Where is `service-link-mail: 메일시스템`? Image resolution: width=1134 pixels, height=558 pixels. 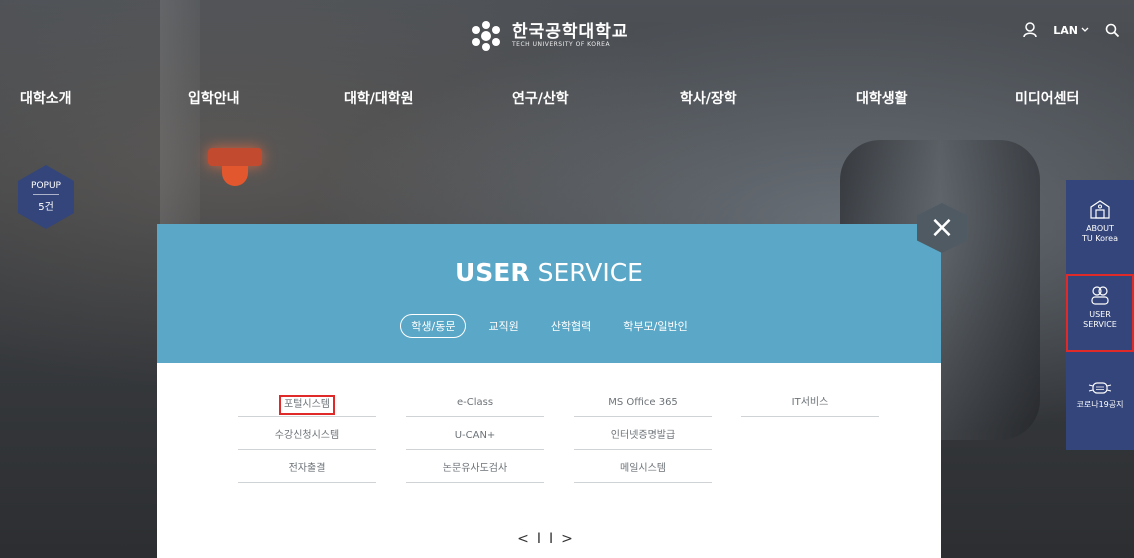
service-link-mail: 메일시스템 is located at coordinates (643, 472).